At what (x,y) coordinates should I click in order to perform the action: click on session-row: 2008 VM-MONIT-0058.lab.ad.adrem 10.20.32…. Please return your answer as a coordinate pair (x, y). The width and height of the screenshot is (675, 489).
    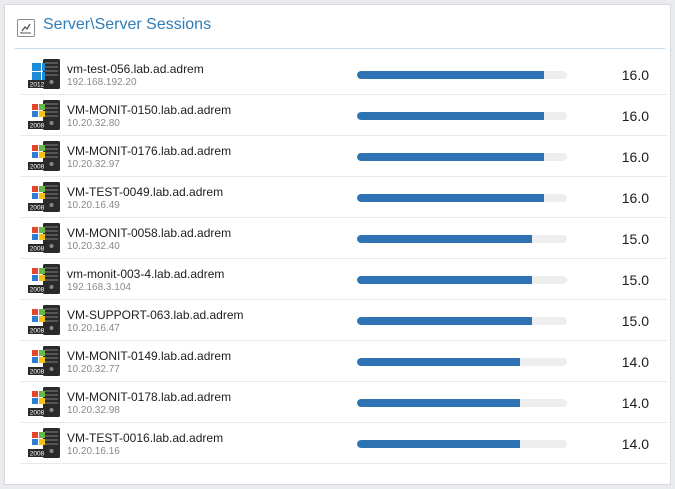
    Looking at the image, I should click on (343, 239).